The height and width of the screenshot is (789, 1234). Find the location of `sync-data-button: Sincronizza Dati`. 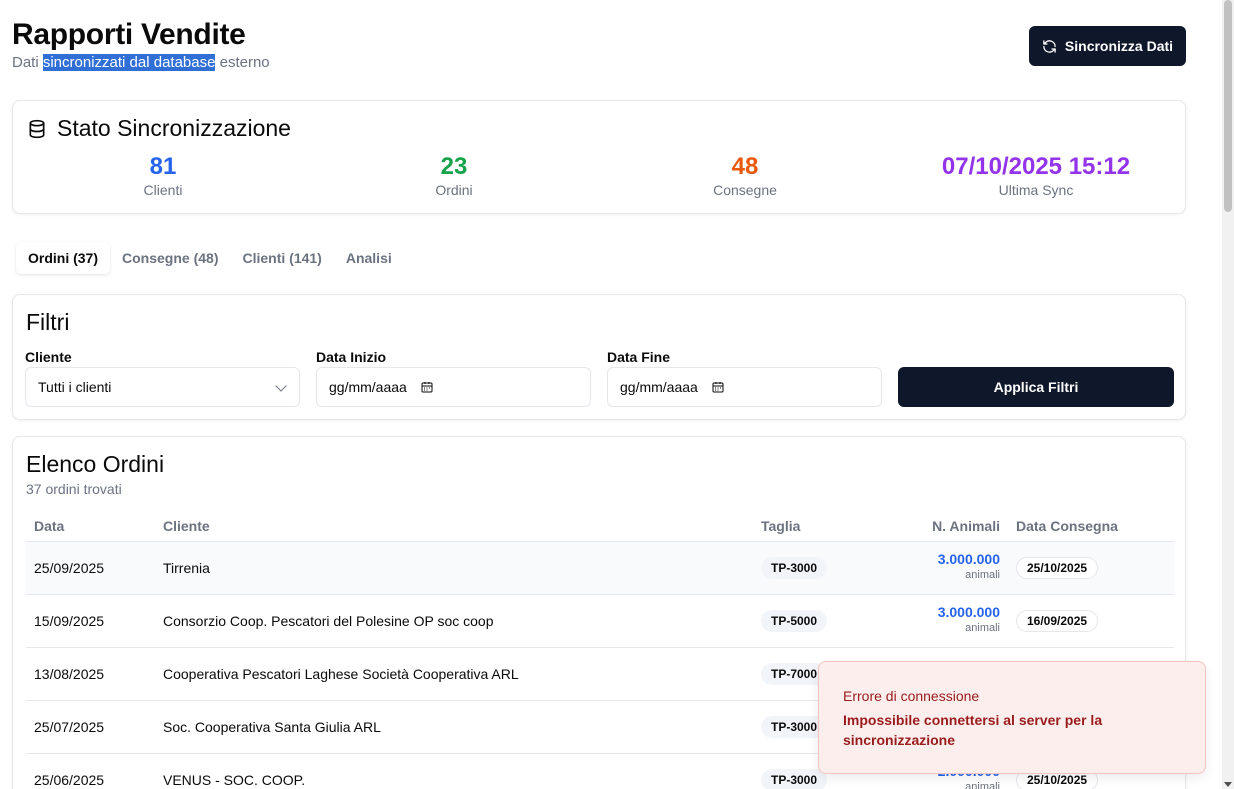

sync-data-button: Sincronizza Dati is located at coordinates (1107, 46).